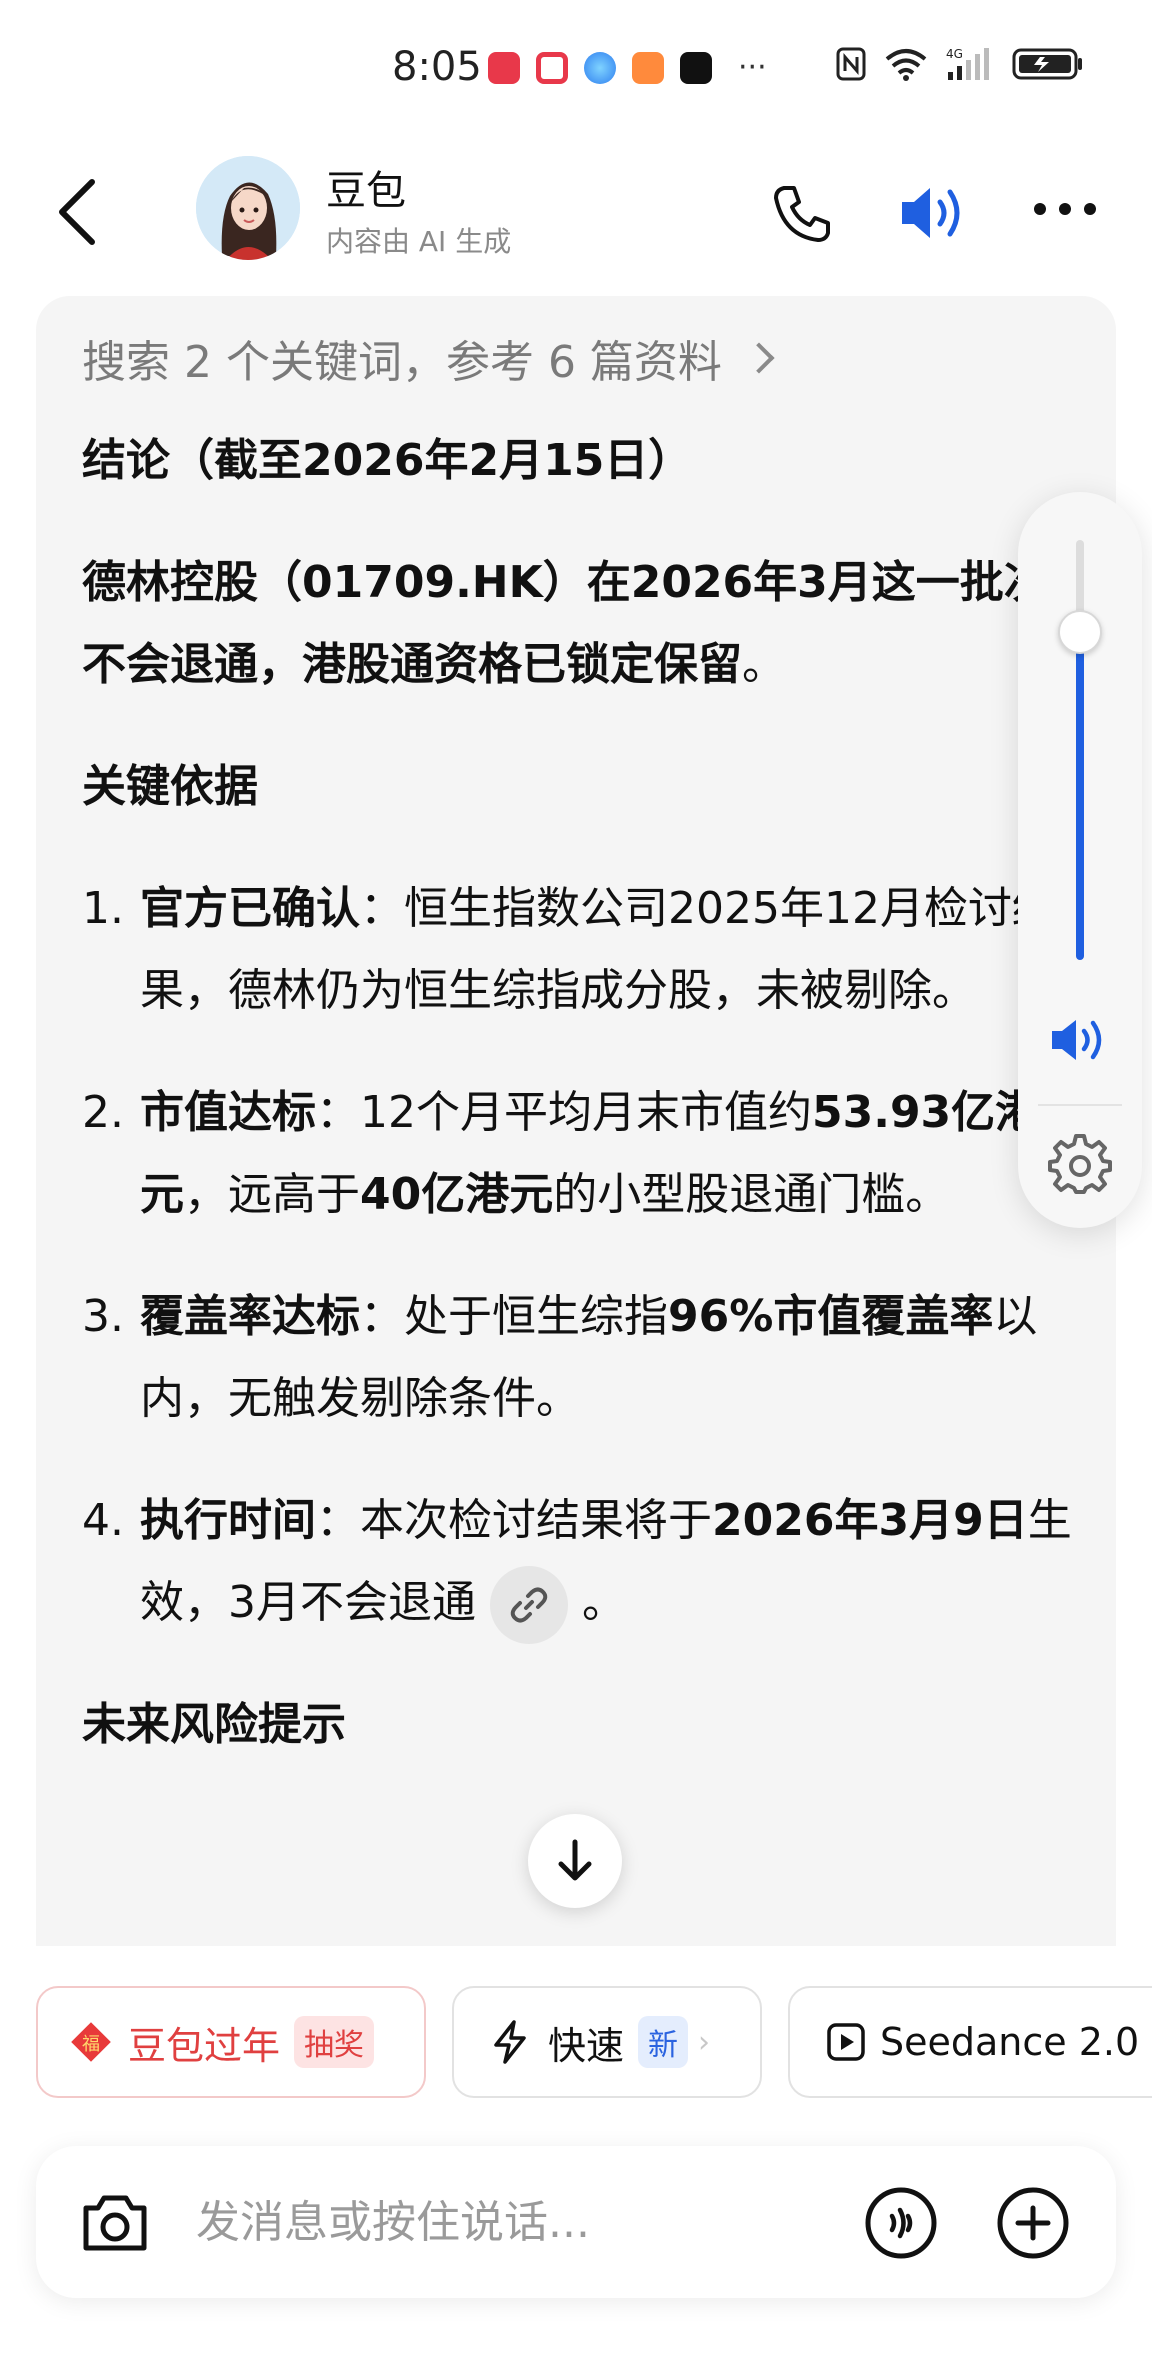 The height and width of the screenshot is (2376, 1152). Describe the element at coordinates (648, 68) in the screenshot. I see `orange-app-icon` at that location.